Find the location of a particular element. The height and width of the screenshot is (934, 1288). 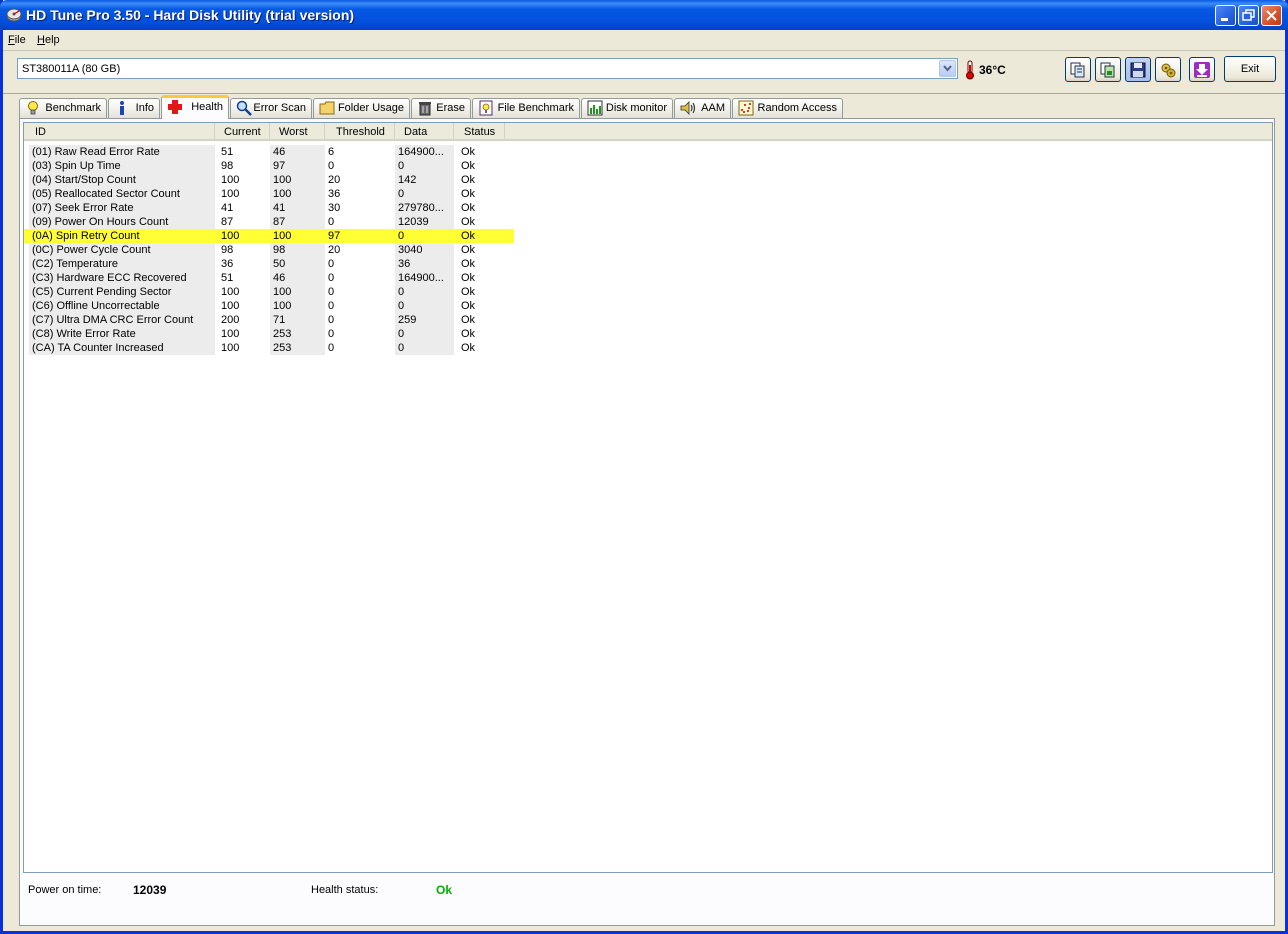

copy-icon is located at coordinates (1077, 70).